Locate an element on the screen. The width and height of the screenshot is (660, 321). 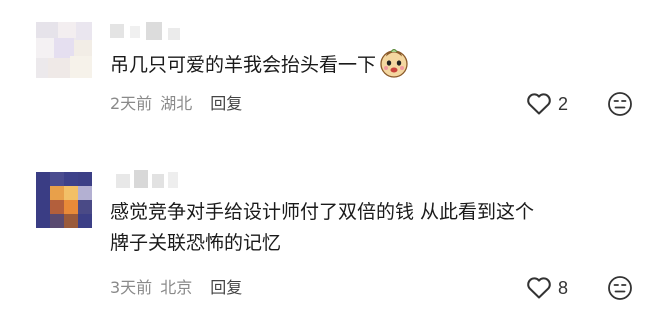
comment-location: 湖北 is located at coordinates (176, 103).